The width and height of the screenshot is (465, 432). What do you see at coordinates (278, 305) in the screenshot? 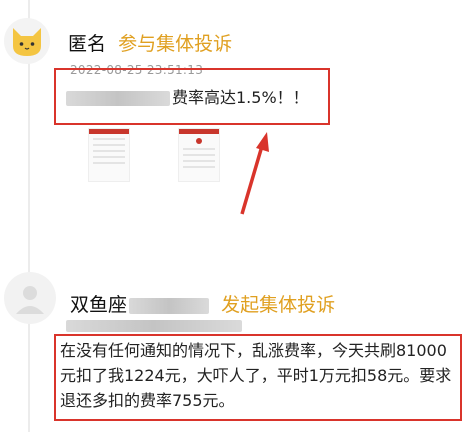
I see `action-label: 发起集体投诉` at bounding box center [278, 305].